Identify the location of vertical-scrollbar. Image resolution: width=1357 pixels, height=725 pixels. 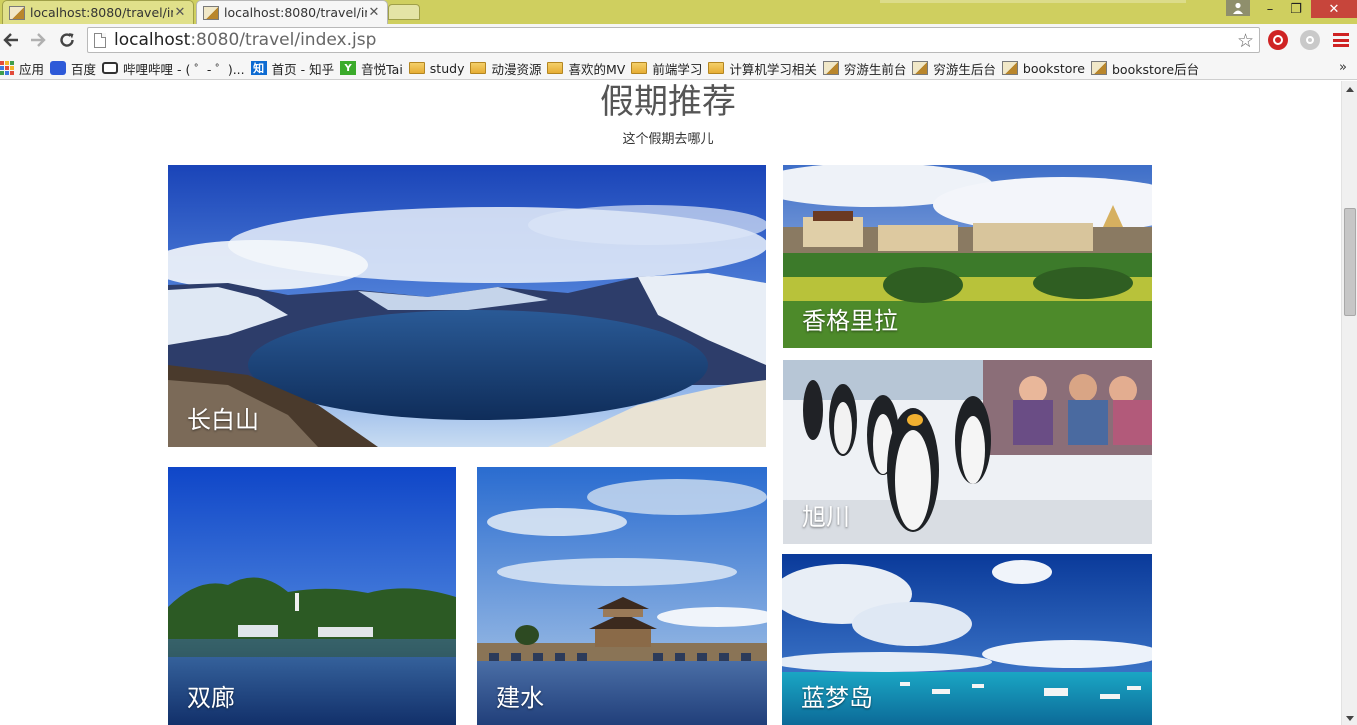
(1349, 403).